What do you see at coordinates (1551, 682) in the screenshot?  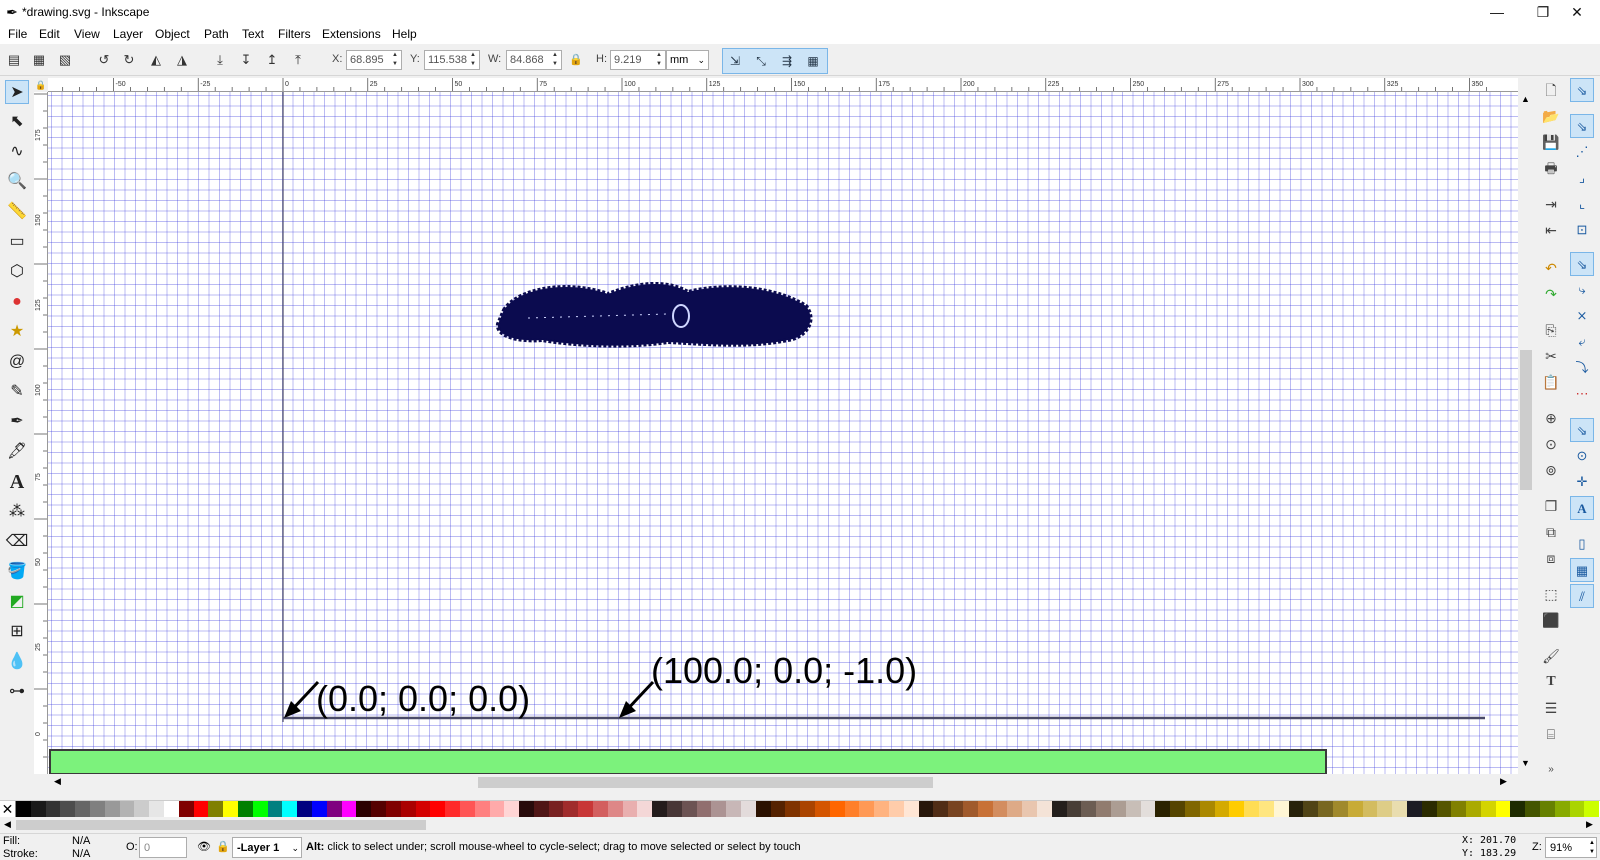 I see `text-font-icon: T` at bounding box center [1551, 682].